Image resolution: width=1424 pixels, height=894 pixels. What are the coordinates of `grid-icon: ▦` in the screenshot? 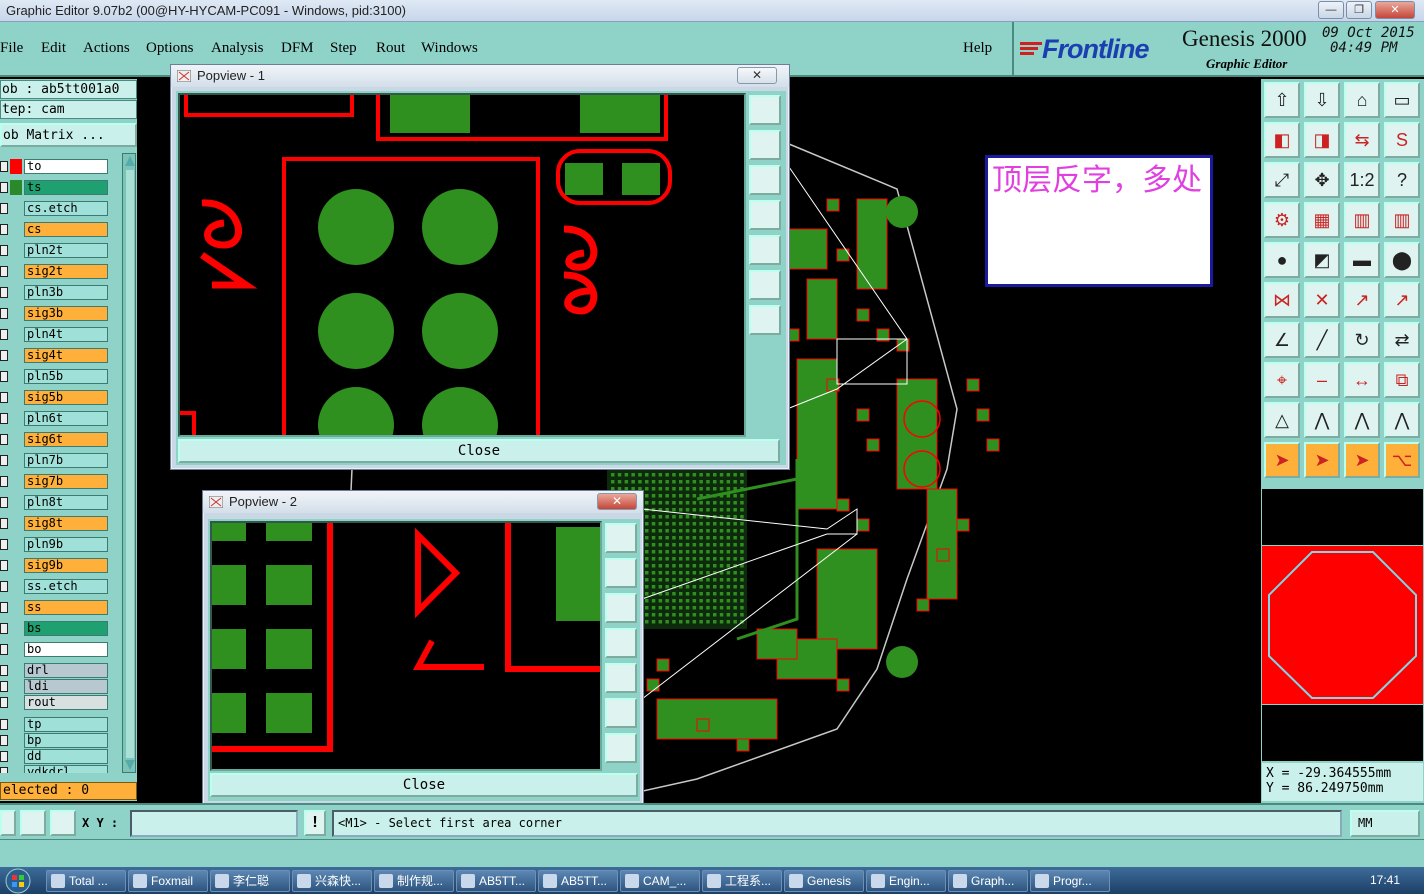 It's located at (1322, 220).